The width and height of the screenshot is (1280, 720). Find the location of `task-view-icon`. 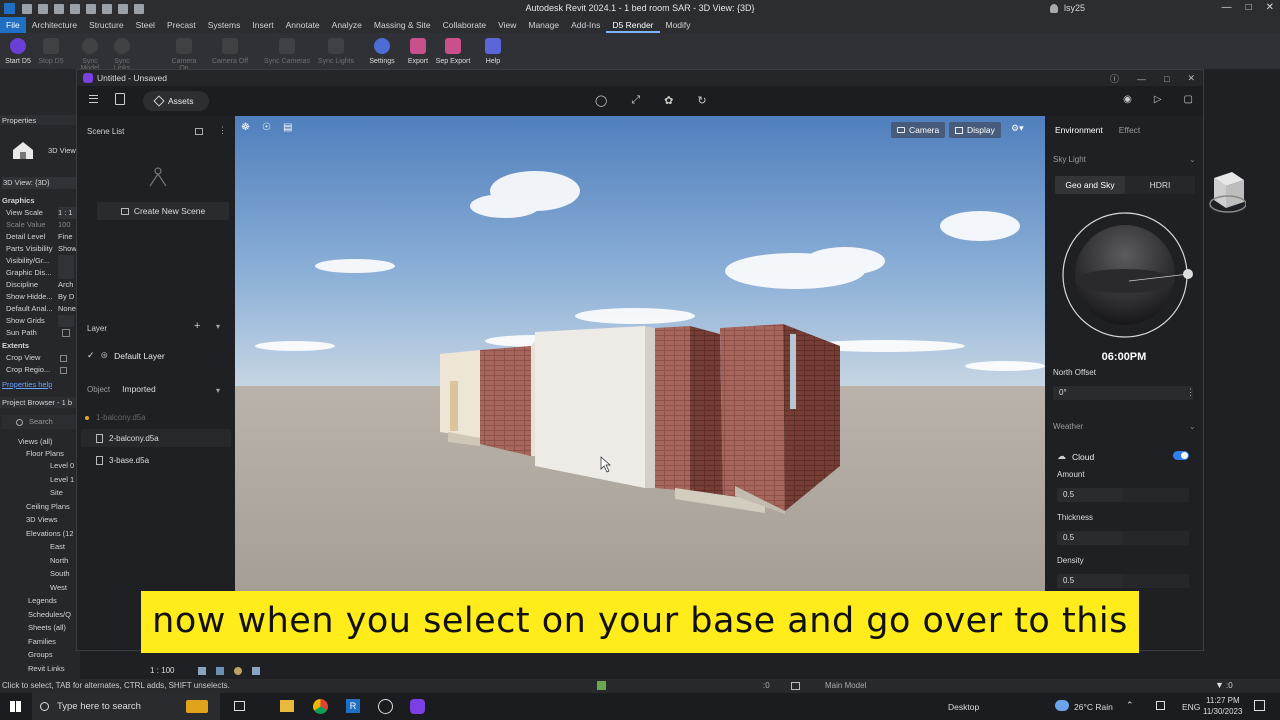

task-view-icon is located at coordinates (239, 706).